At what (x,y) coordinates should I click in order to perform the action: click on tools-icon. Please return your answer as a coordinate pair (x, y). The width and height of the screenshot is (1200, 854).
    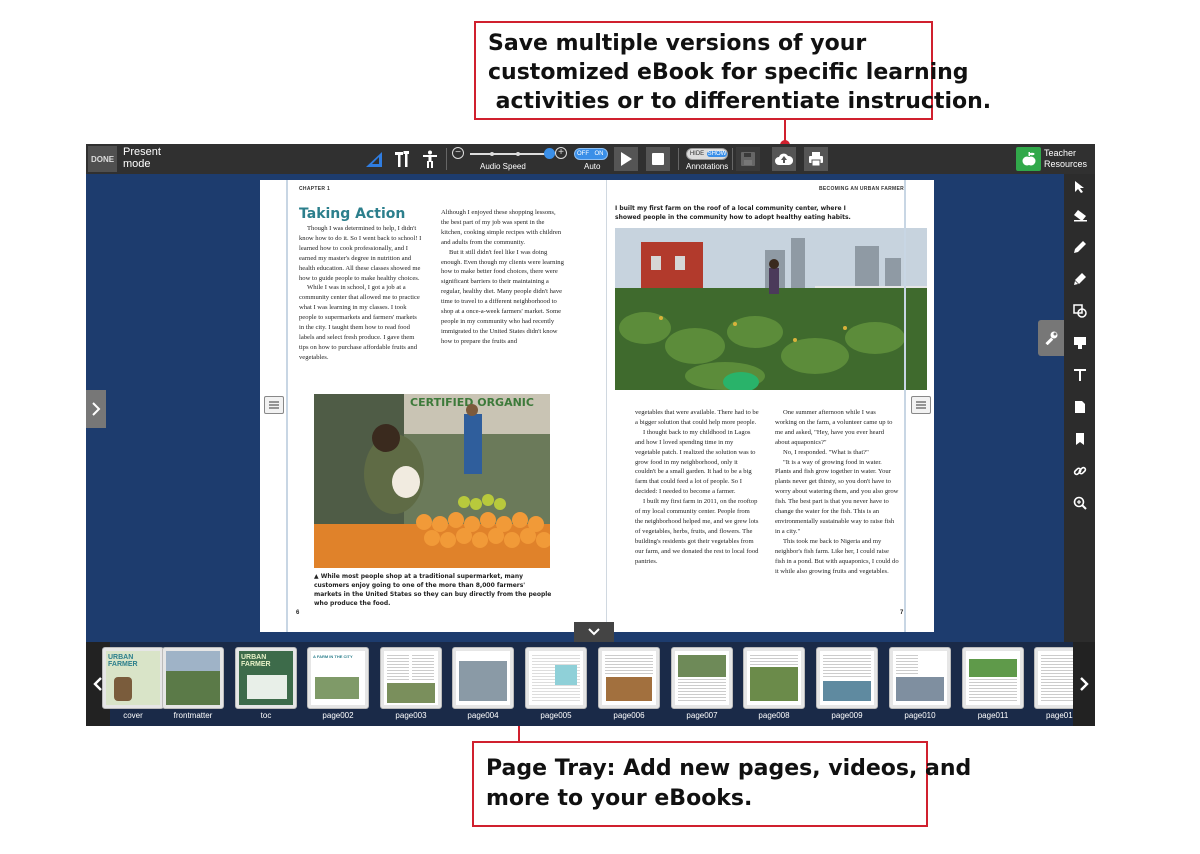
    Looking at the image, I should click on (402, 159).